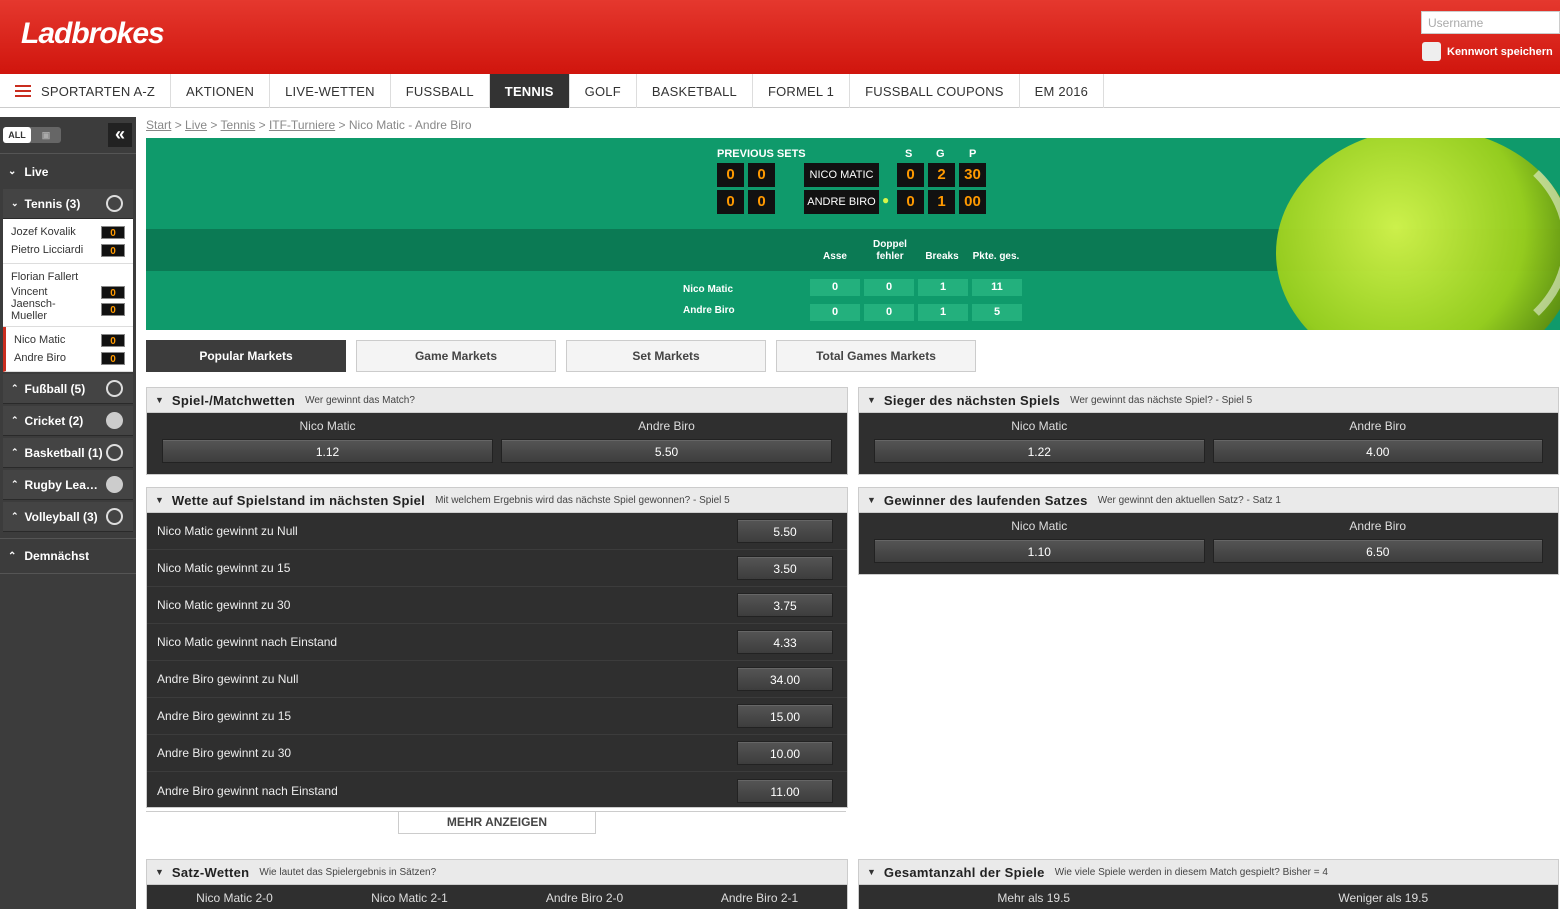 Image resolution: width=1560 pixels, height=911 pixels. I want to click on nav-basketball: BASKETBALL, so click(695, 91).